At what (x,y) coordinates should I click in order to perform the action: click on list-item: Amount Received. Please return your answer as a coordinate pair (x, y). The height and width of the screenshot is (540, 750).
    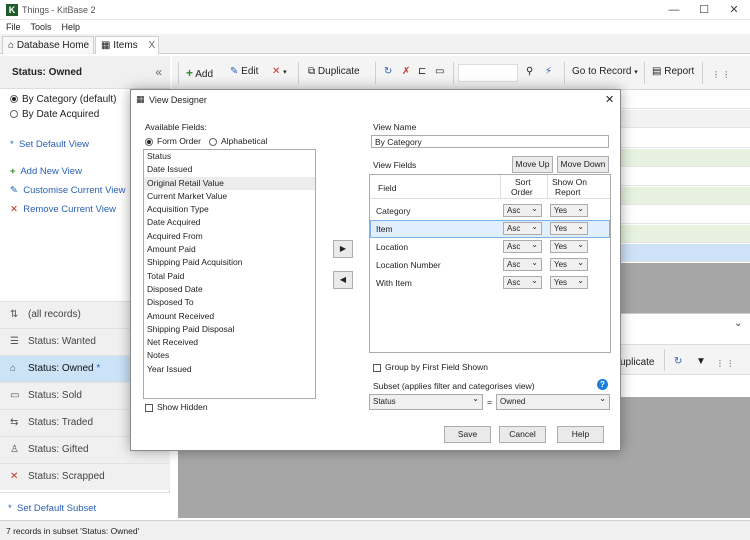
    Looking at the image, I should click on (229, 316).